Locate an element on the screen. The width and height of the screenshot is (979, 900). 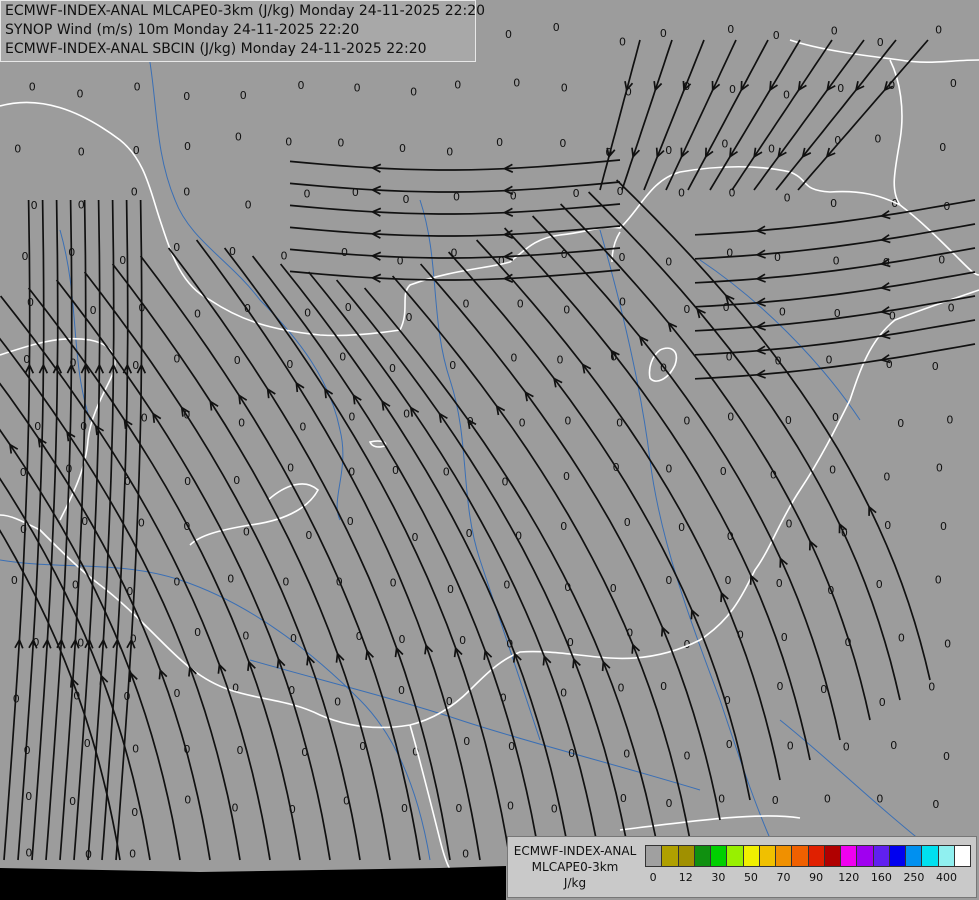
legend-scale: 0 12 30 50 70 90 120 160 250 400 is located at coordinates (808, 870).